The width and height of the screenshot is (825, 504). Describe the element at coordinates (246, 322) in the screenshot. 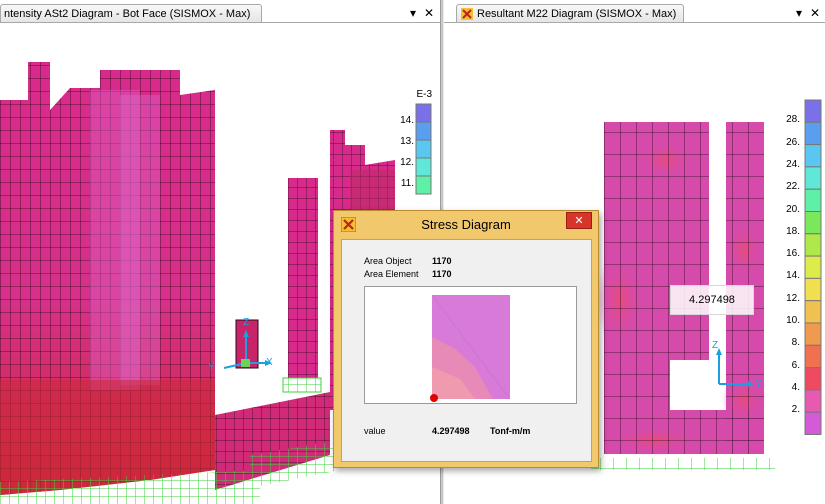

I see `z-axis-label: Z` at that location.